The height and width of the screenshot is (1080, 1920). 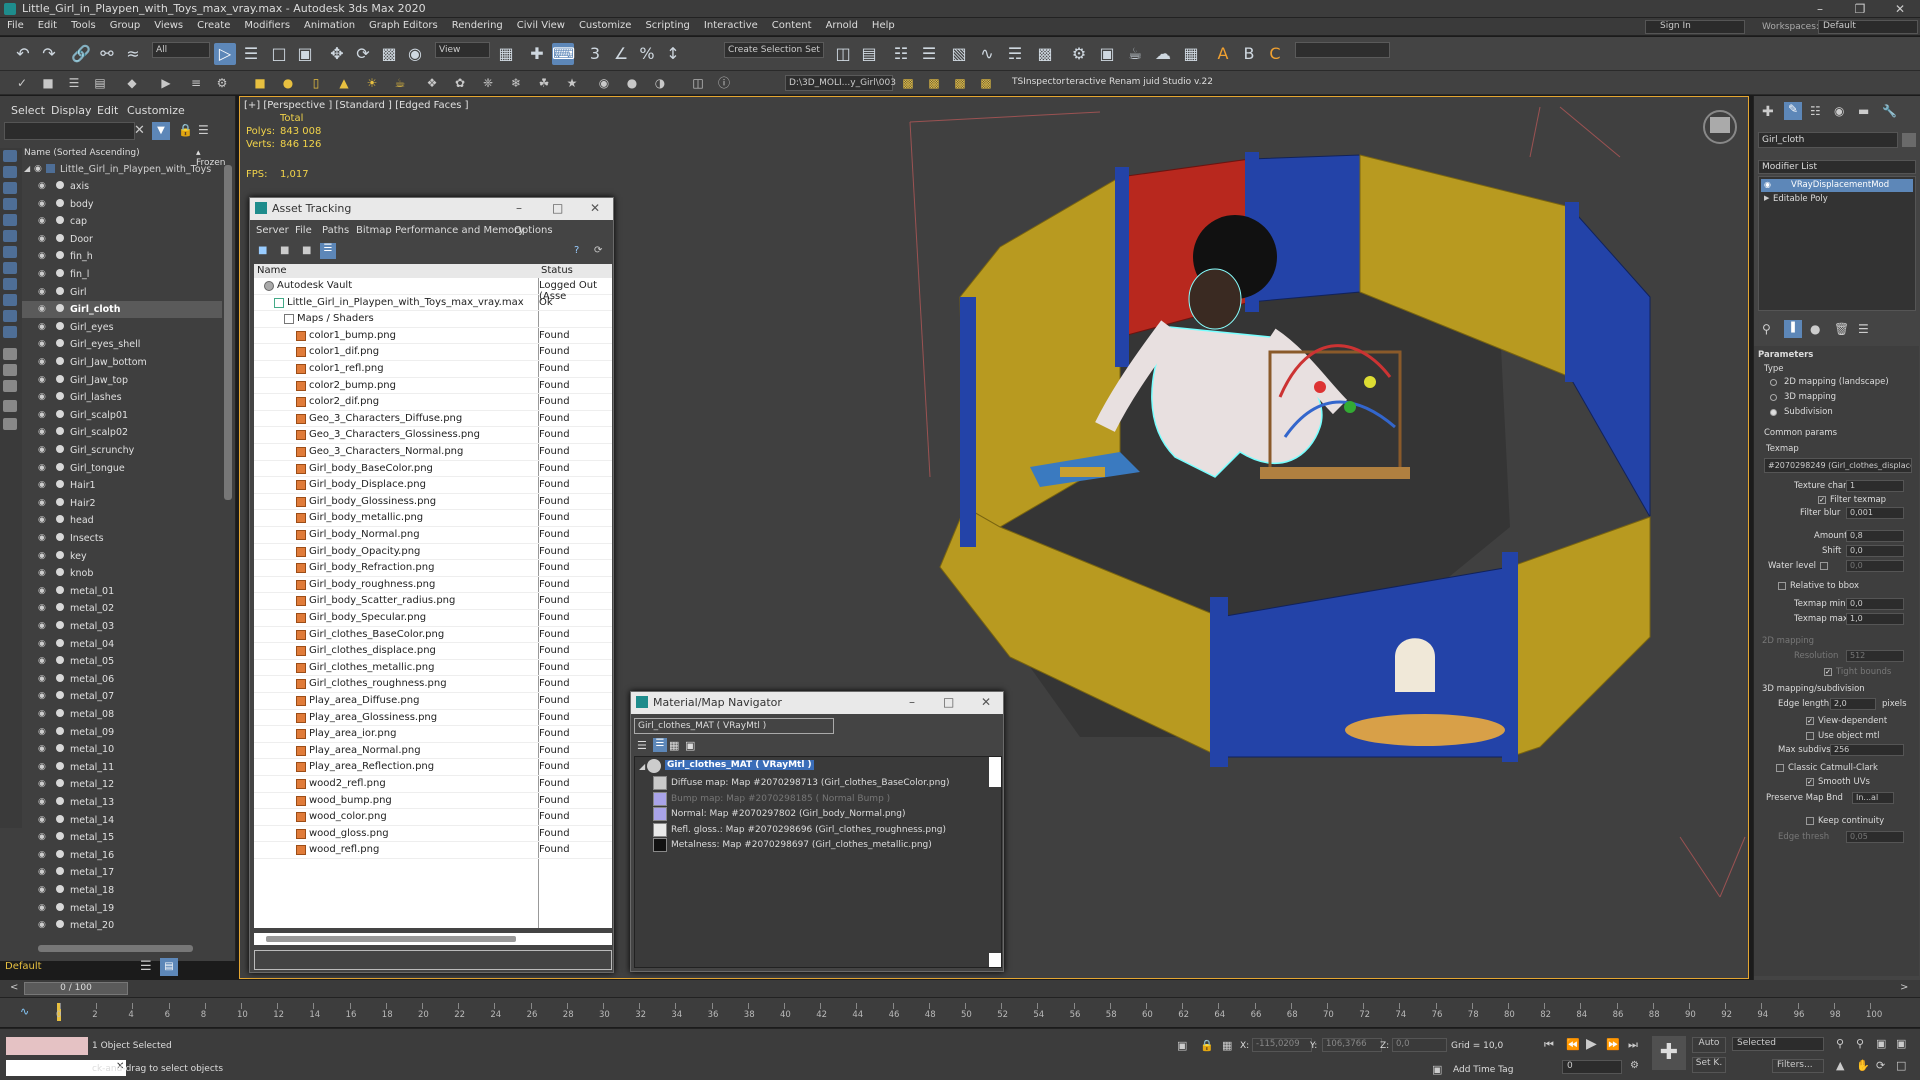 I want to click on asset-row: color1_dif.png Found, so click(x=433, y=352).